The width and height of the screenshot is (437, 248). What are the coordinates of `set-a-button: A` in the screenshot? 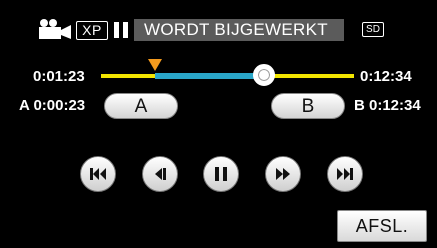 It's located at (141, 106).